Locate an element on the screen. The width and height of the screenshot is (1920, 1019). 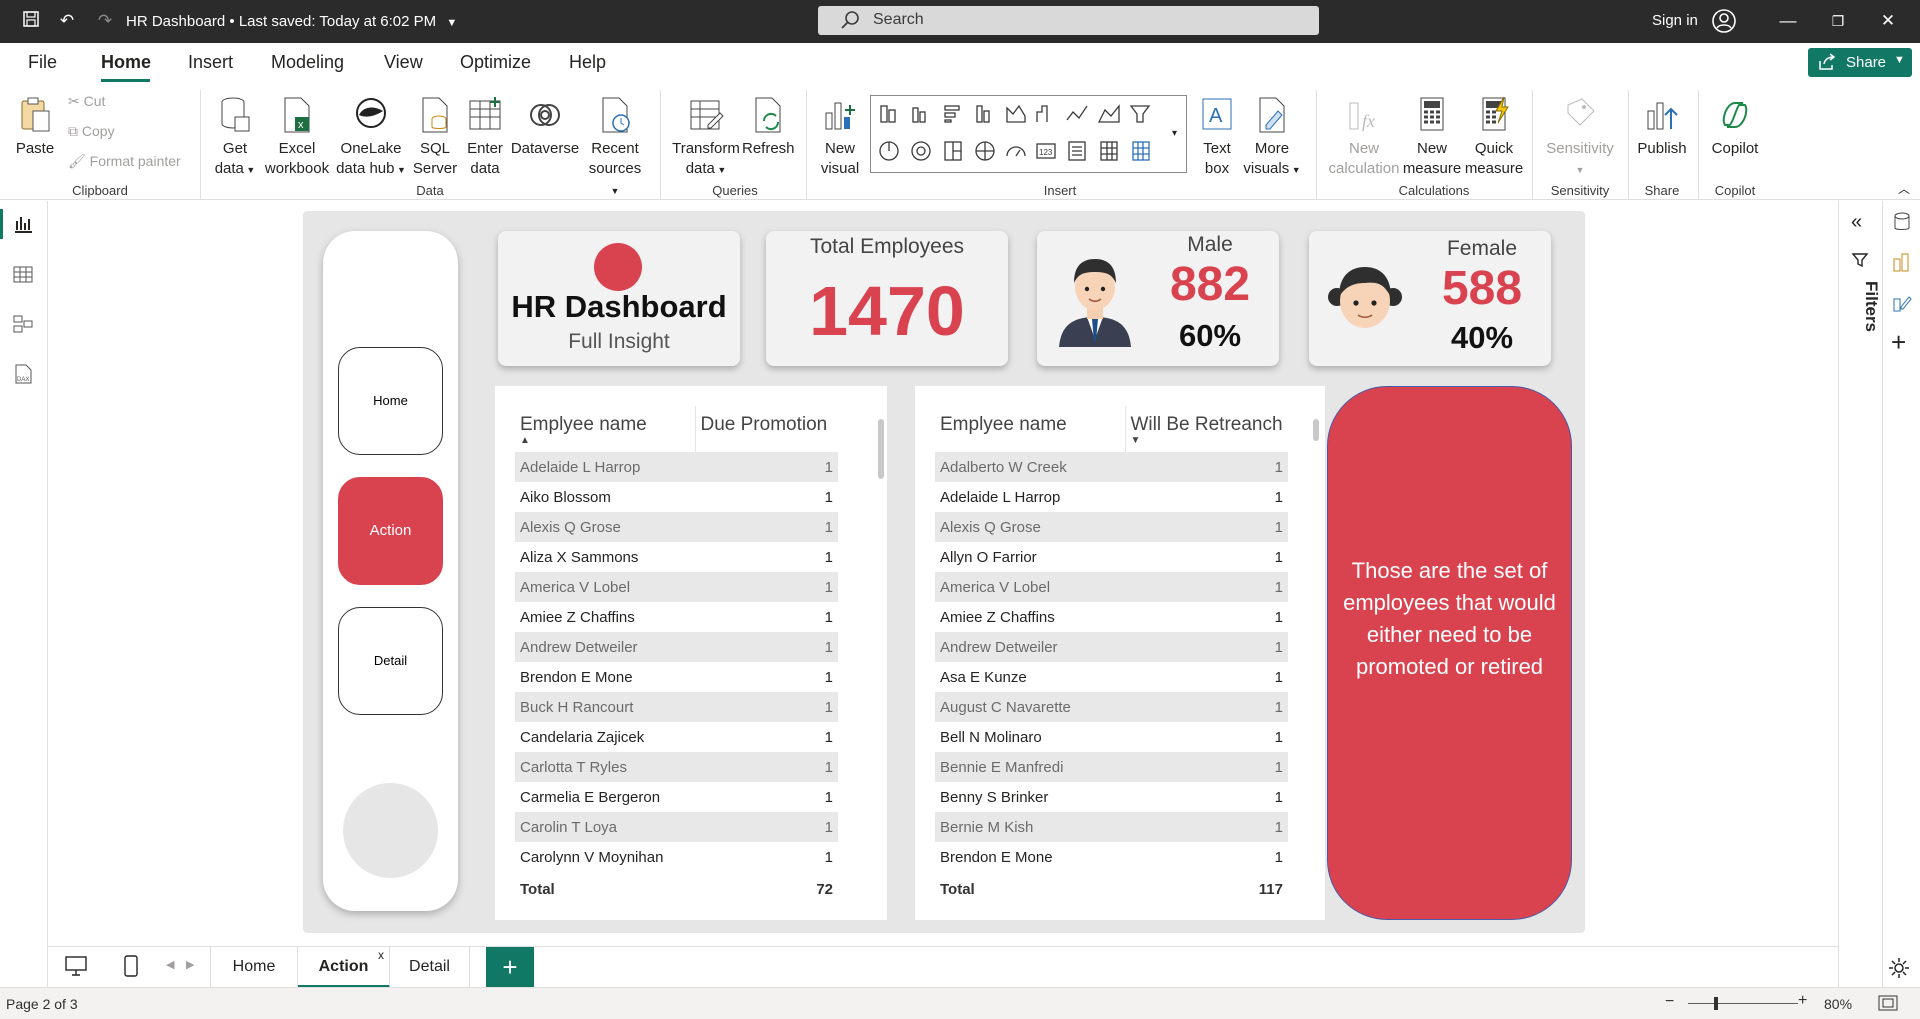
nav-detail-button: Detail is located at coordinates (390, 661).